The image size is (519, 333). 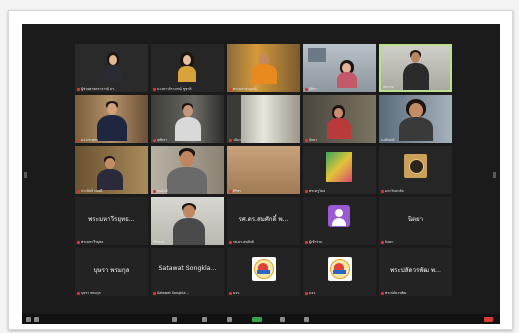 What do you see at coordinates (339, 140) in the screenshot?
I see `participant-name: กัลยา` at bounding box center [339, 140].